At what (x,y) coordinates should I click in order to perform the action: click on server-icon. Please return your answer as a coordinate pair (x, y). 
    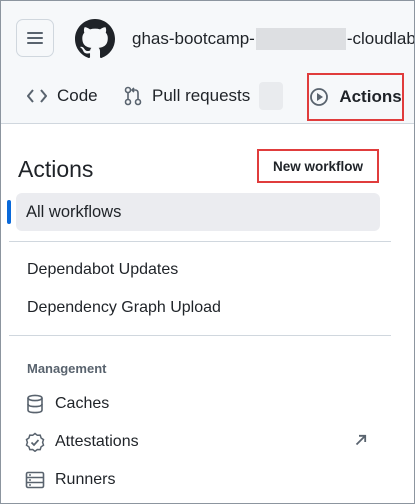
    Looking at the image, I should click on (35, 480).